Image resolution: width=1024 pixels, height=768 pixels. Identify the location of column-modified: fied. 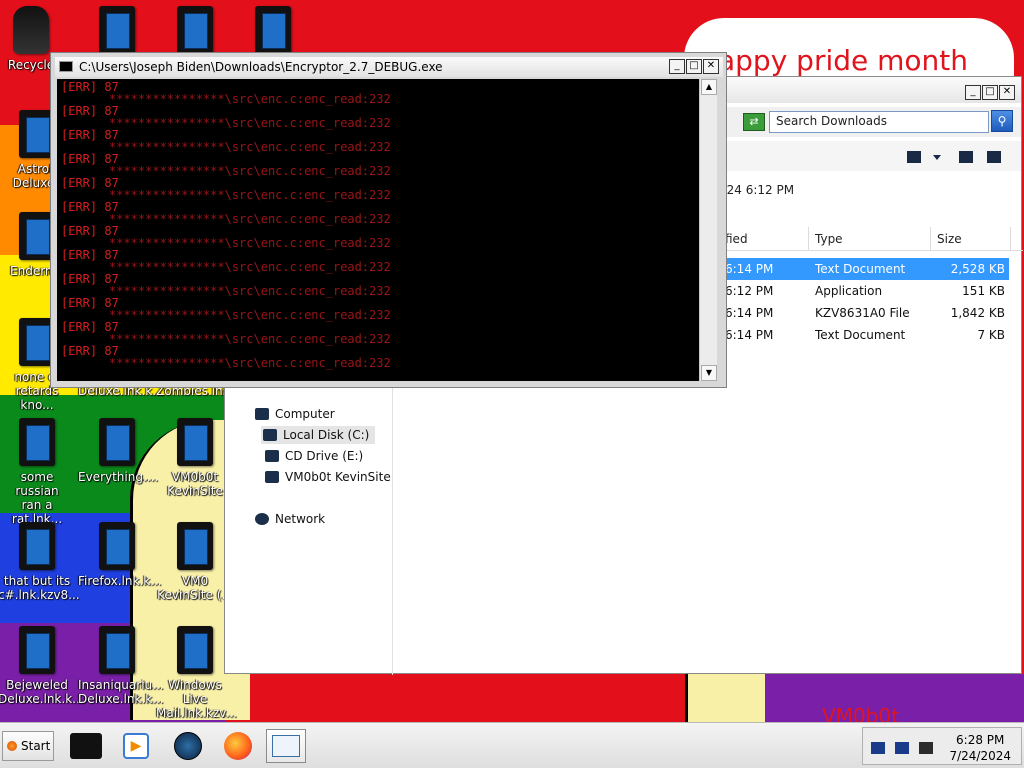
(764, 239).